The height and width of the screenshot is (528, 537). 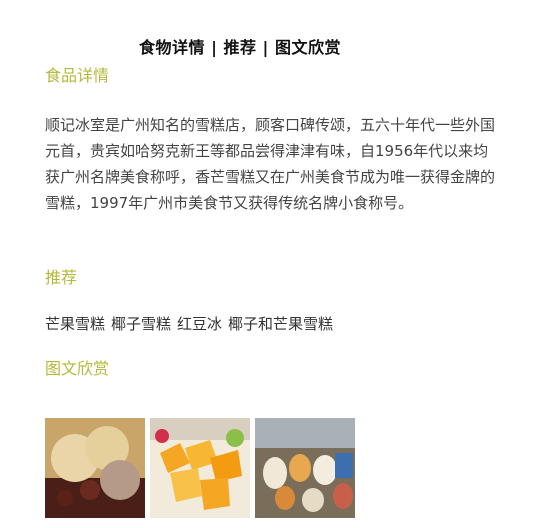 I want to click on gallery-heading: 图文欣赏, so click(x=77, y=368).